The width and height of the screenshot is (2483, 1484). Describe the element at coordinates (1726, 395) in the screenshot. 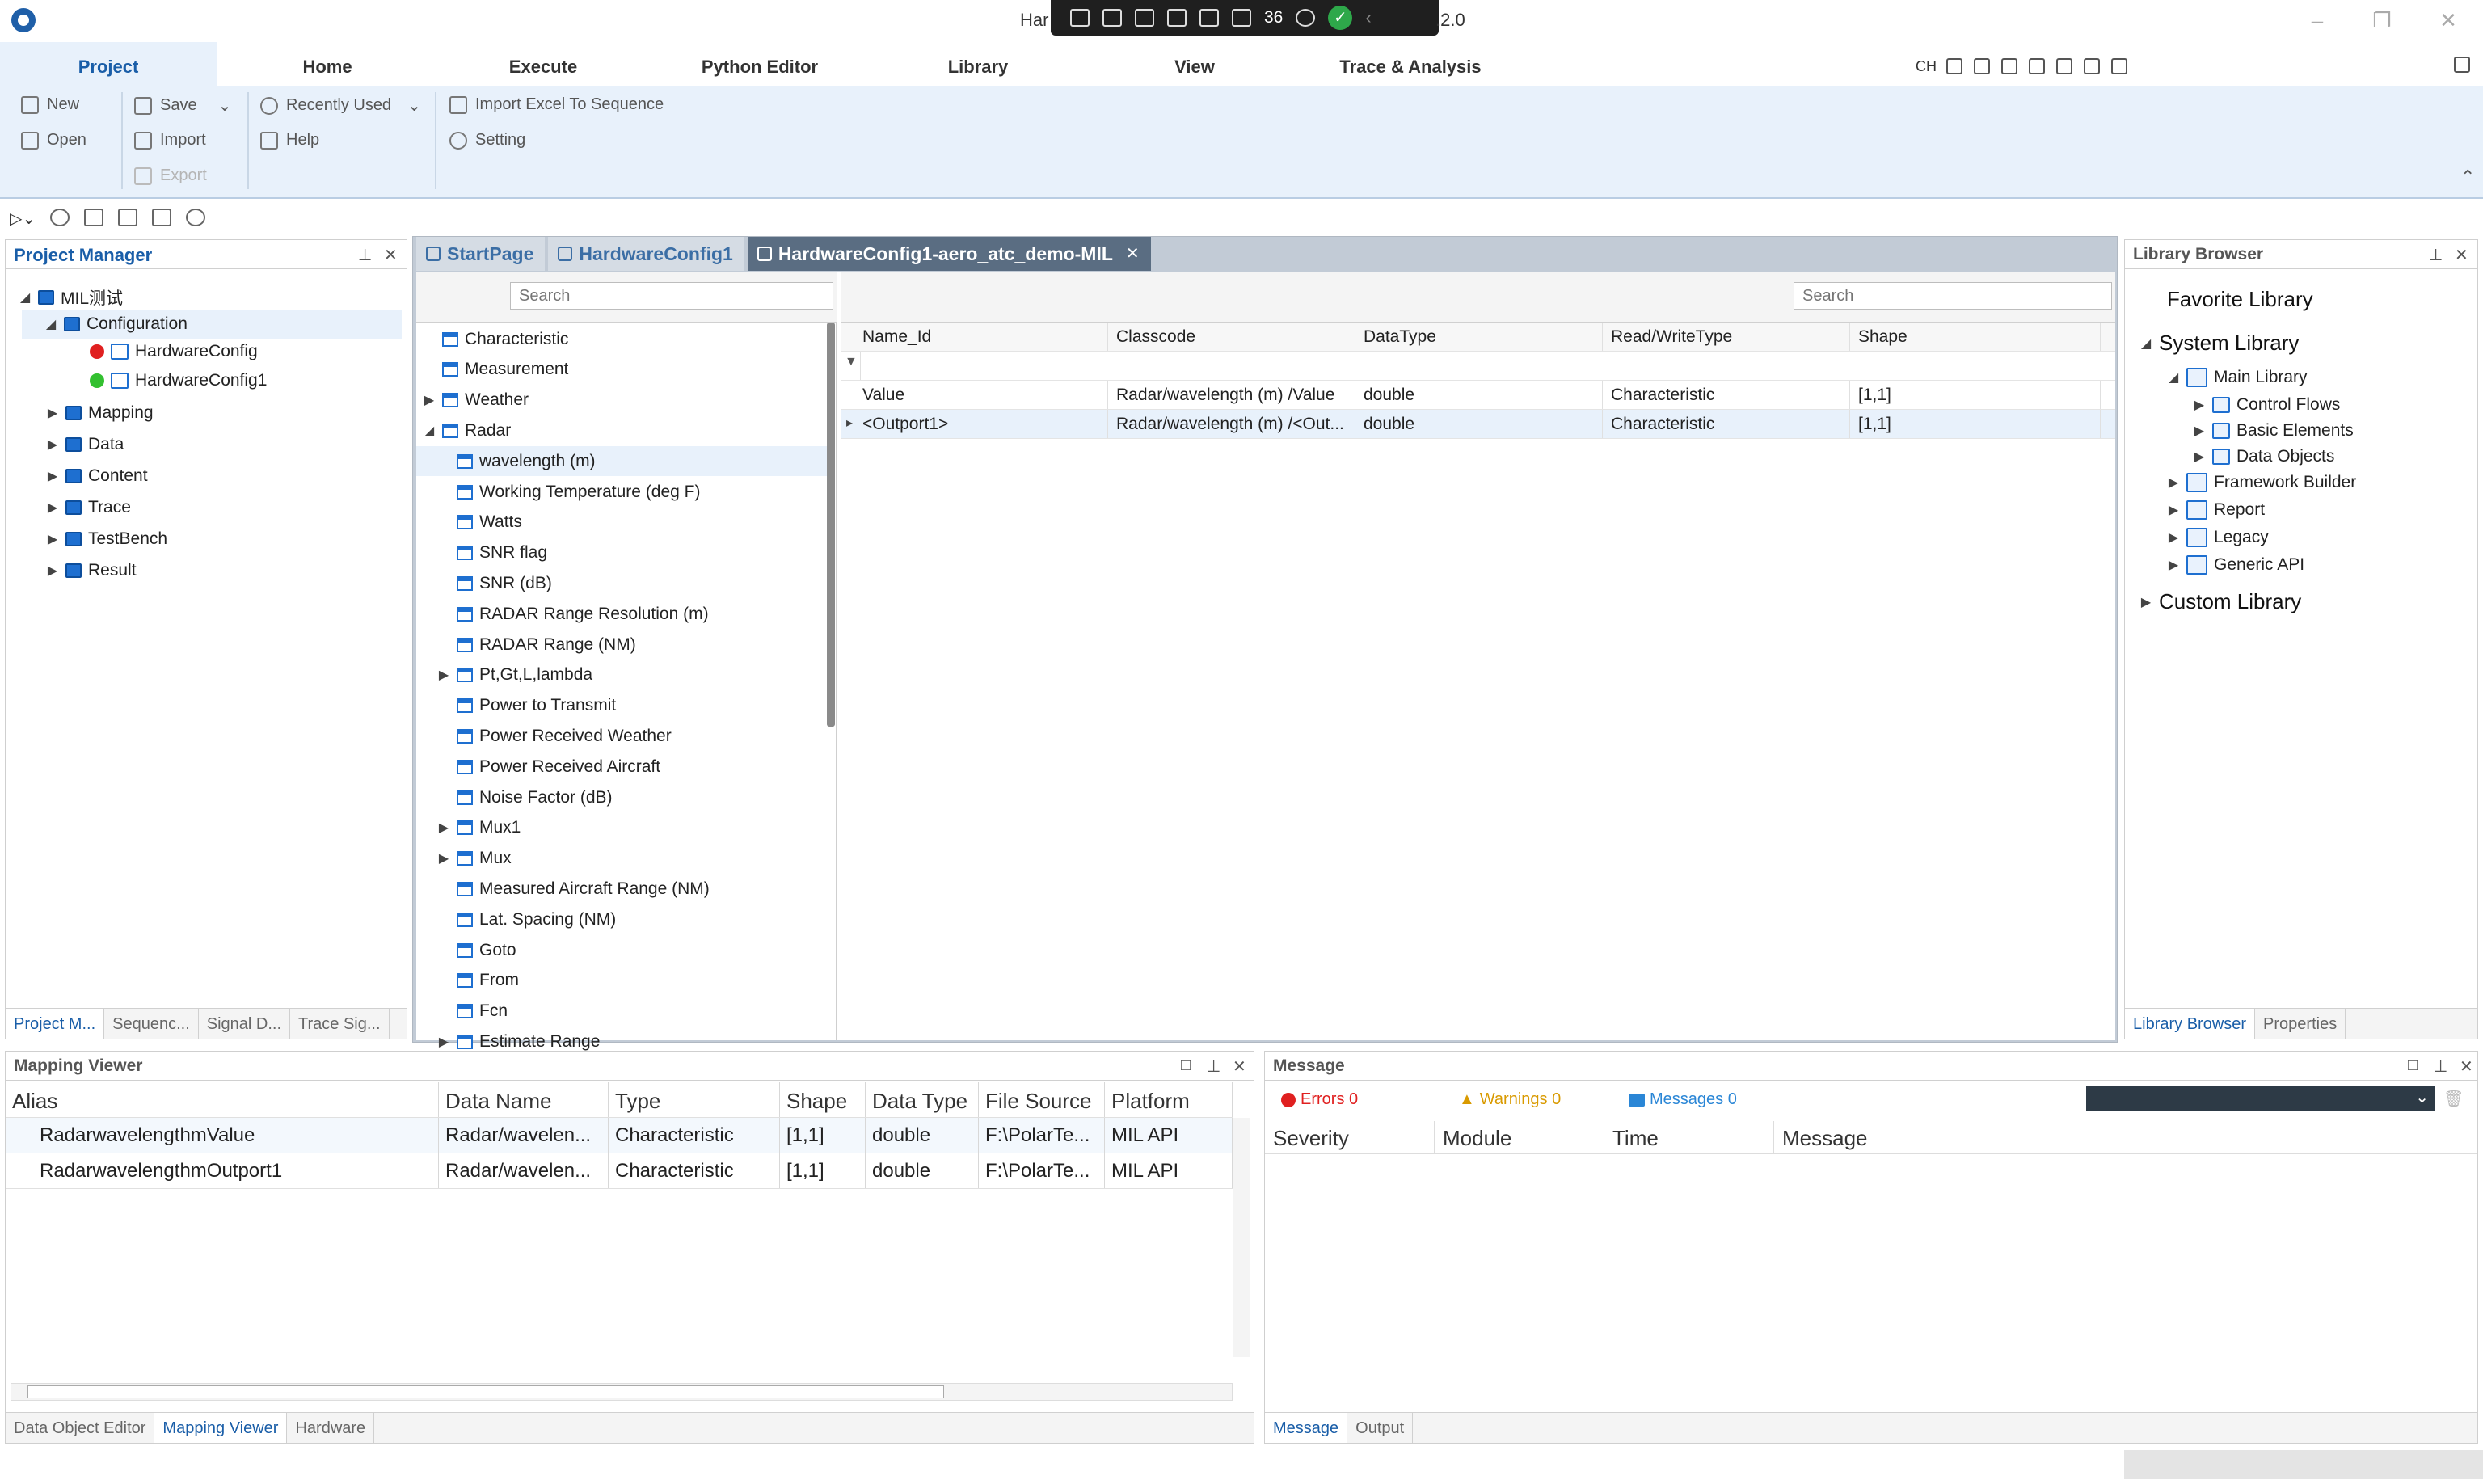

I see `grid-cell: Characteristic` at that location.